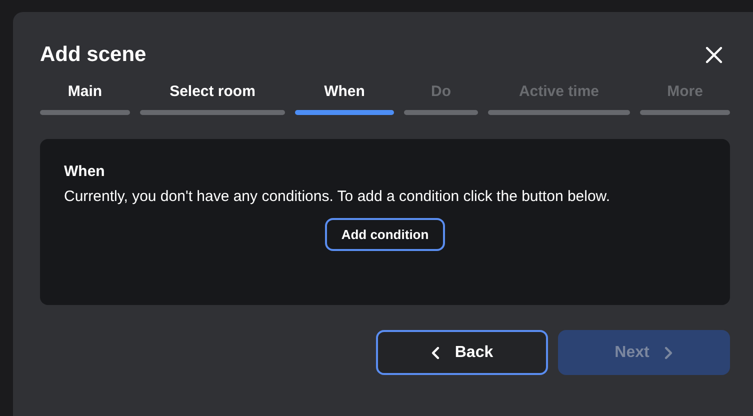 The width and height of the screenshot is (753, 416). Describe the element at coordinates (93, 55) in the screenshot. I see `dialog-title: Add scene` at that location.